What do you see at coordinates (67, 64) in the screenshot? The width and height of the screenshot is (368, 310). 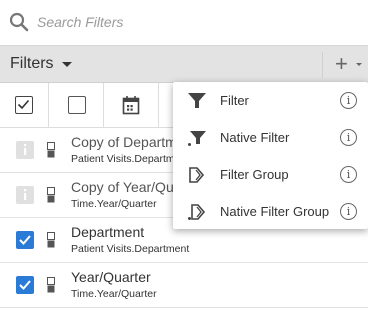 I see `chevron-down-icon` at bounding box center [67, 64].